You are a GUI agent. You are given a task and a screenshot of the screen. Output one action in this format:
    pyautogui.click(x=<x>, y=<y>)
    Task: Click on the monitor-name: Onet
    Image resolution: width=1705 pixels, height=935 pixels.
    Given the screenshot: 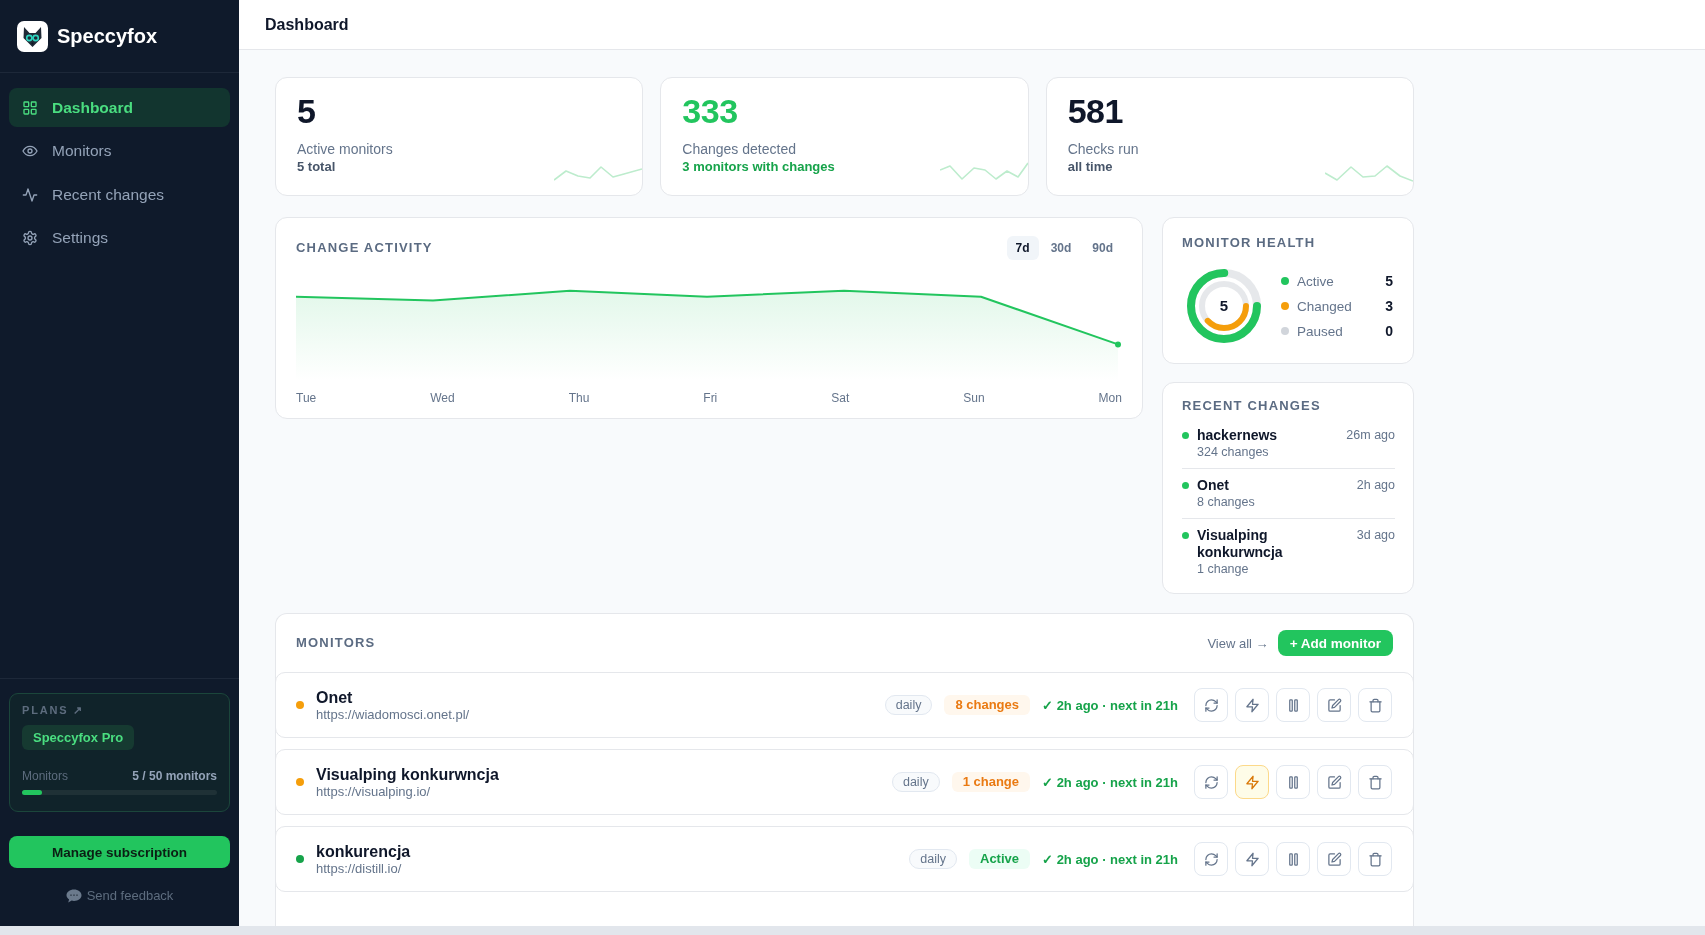 What is the action you would take?
    pyautogui.click(x=335, y=697)
    